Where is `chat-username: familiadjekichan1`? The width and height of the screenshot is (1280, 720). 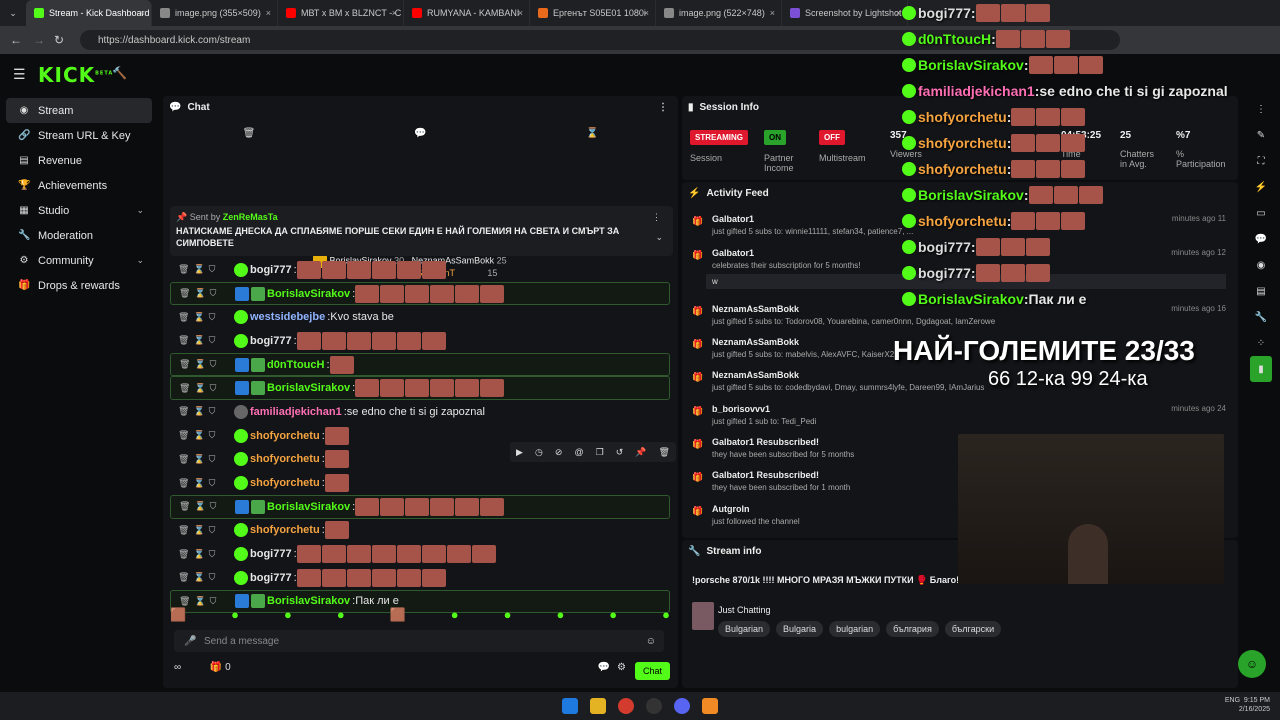
chat-username: familiadjekichan1 is located at coordinates (296, 412).